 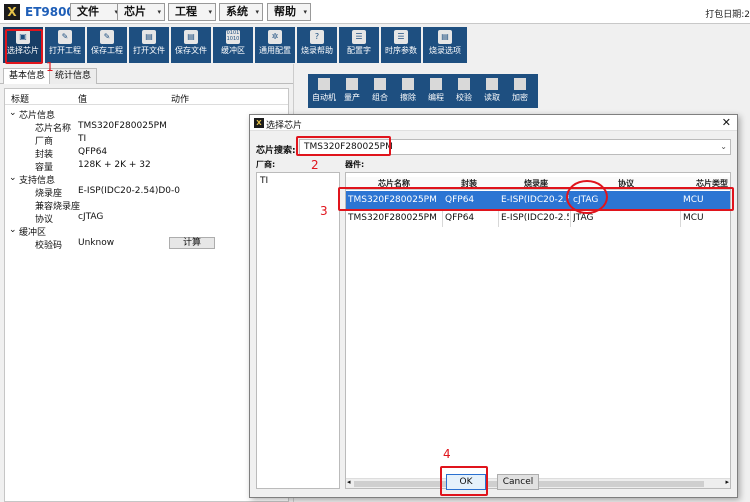 I want to click on step-number: 1, so click(x=50, y=67).